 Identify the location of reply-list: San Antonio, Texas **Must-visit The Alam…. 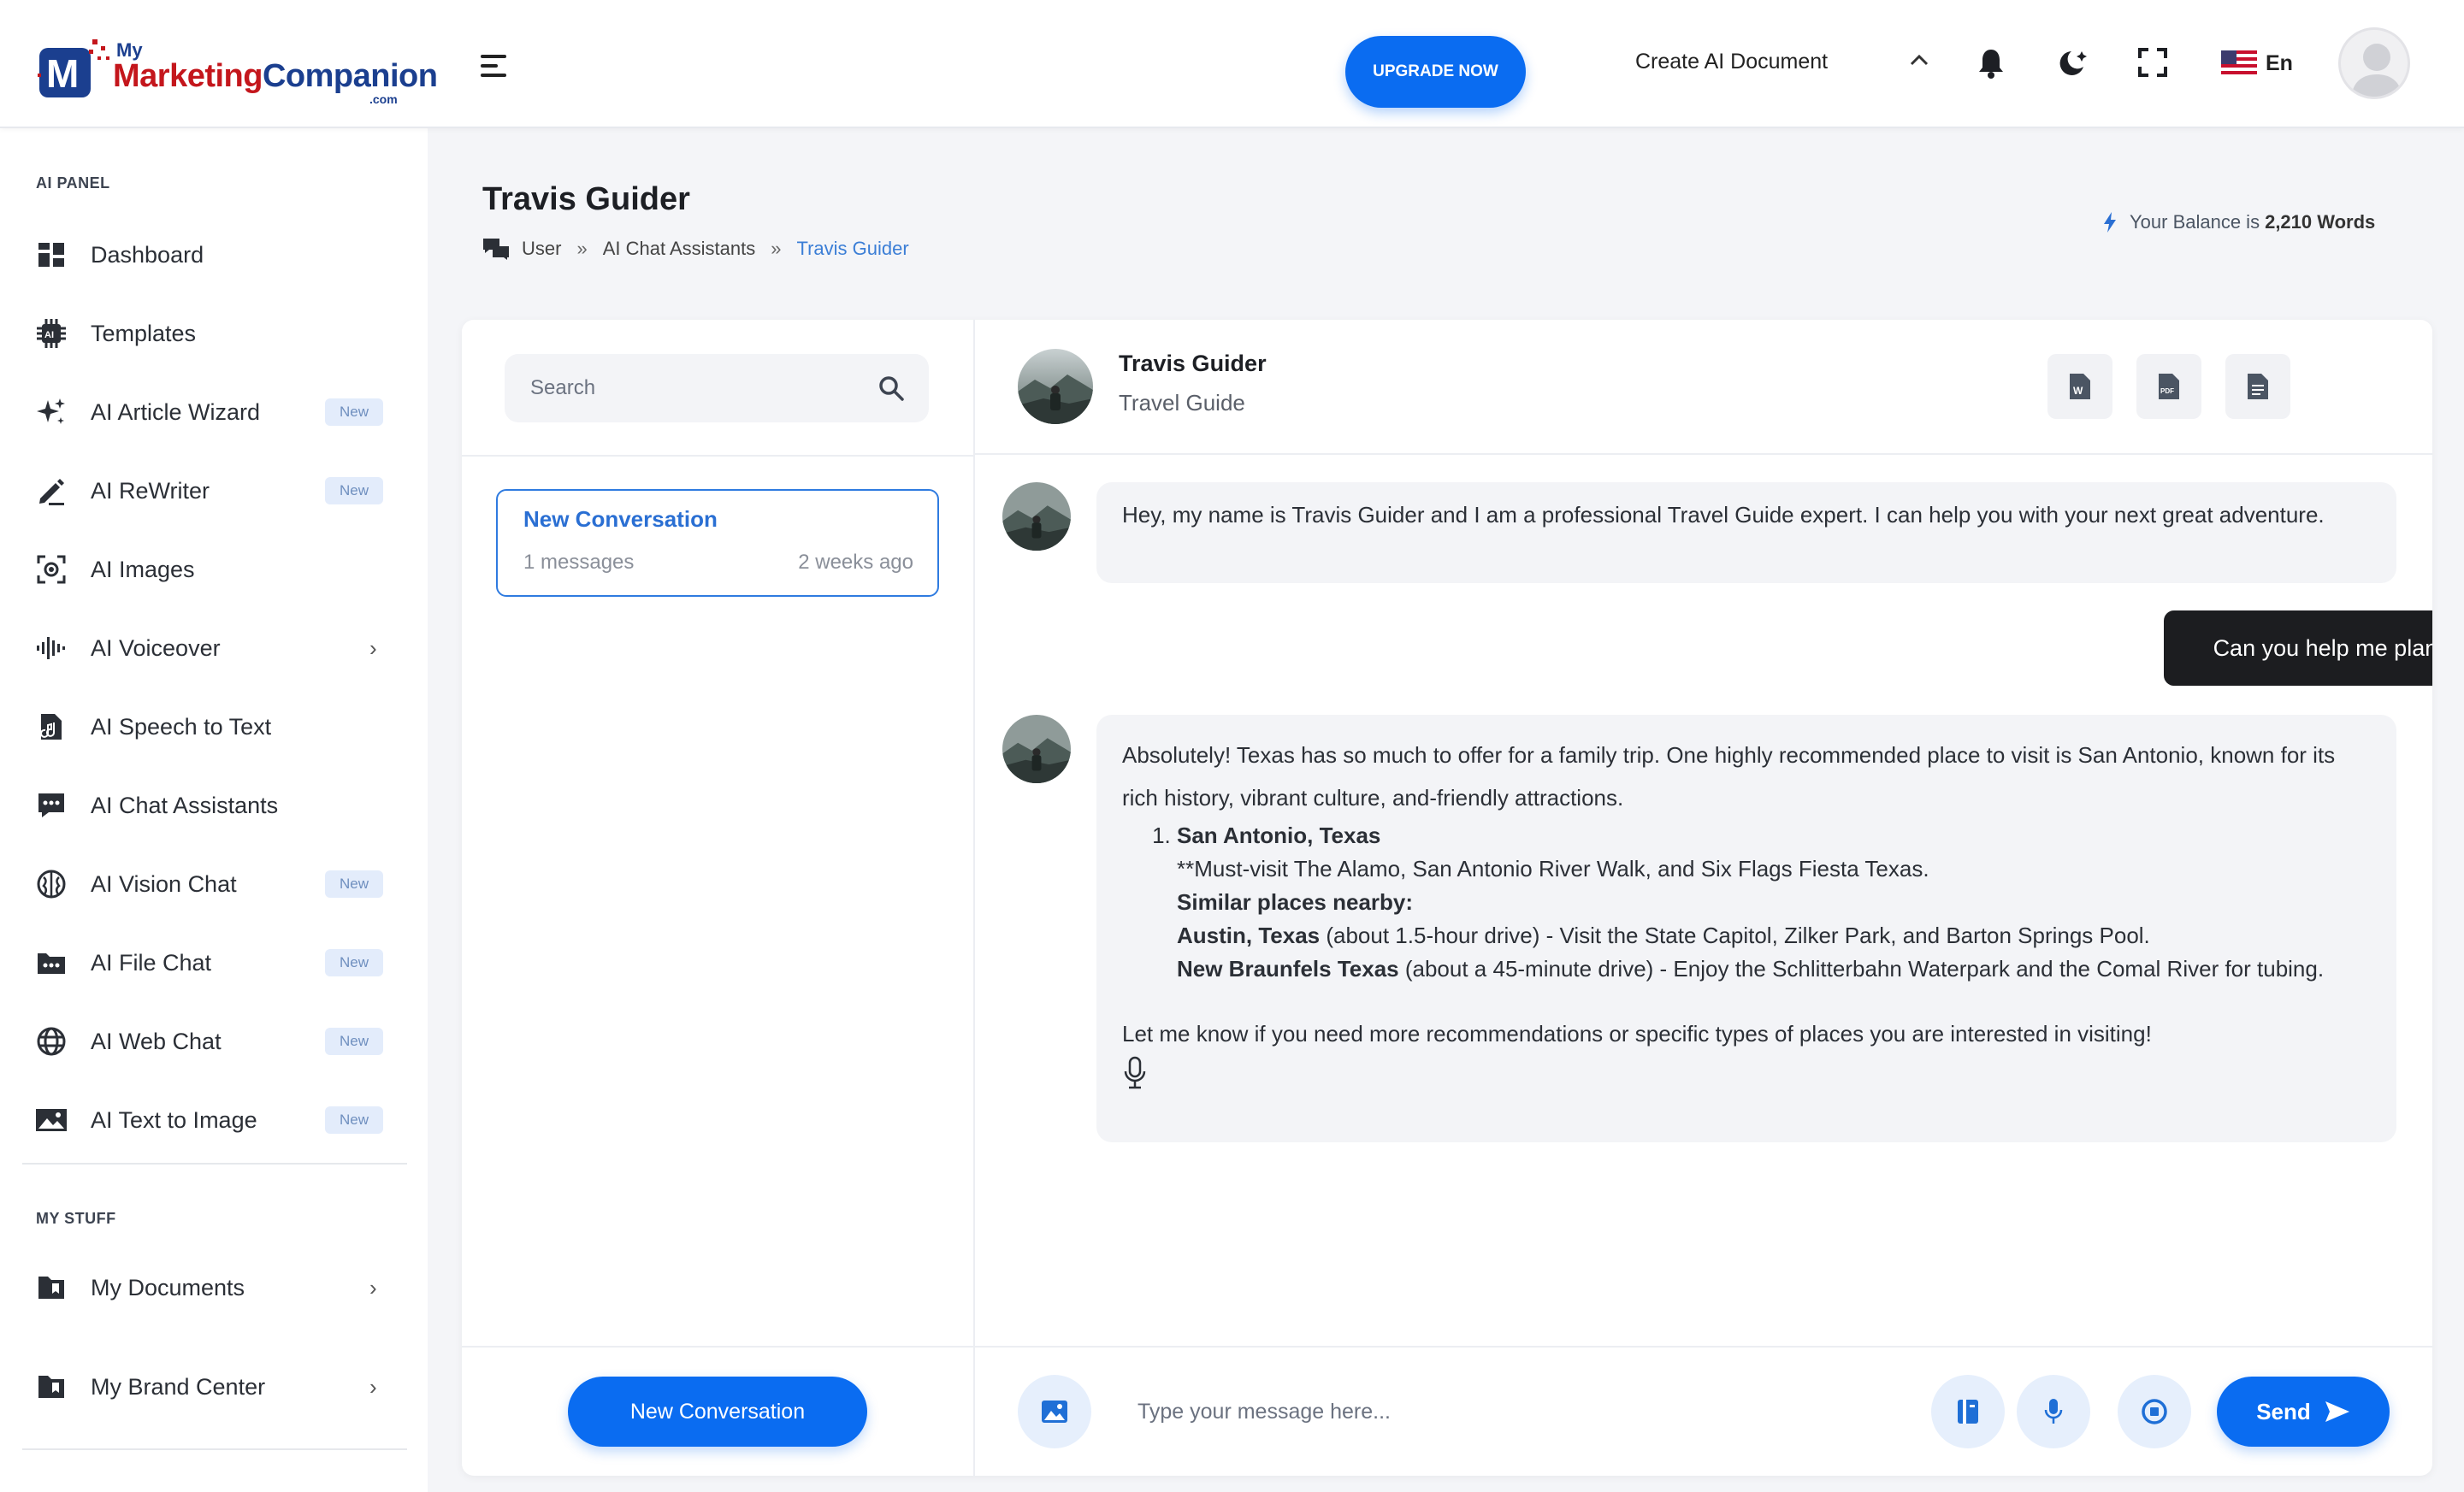
(1774, 902).